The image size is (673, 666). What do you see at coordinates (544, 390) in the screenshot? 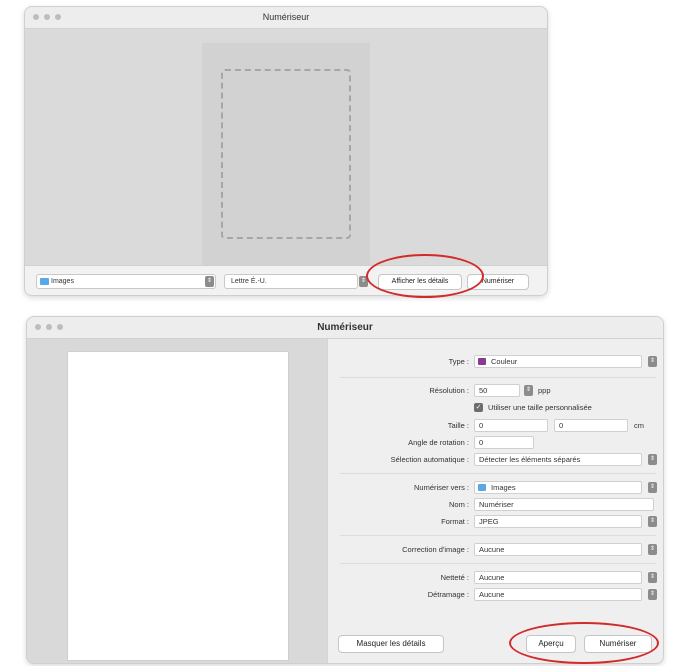
I see `resolution-unit: ppp` at bounding box center [544, 390].